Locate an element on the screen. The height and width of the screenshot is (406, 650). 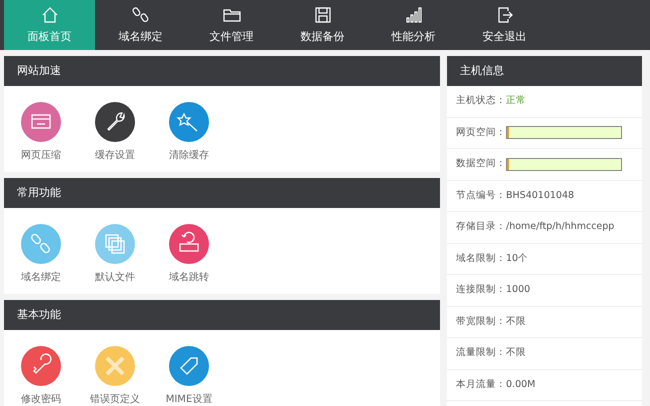
nav-tab: 数据备份 is located at coordinates (322, 25).